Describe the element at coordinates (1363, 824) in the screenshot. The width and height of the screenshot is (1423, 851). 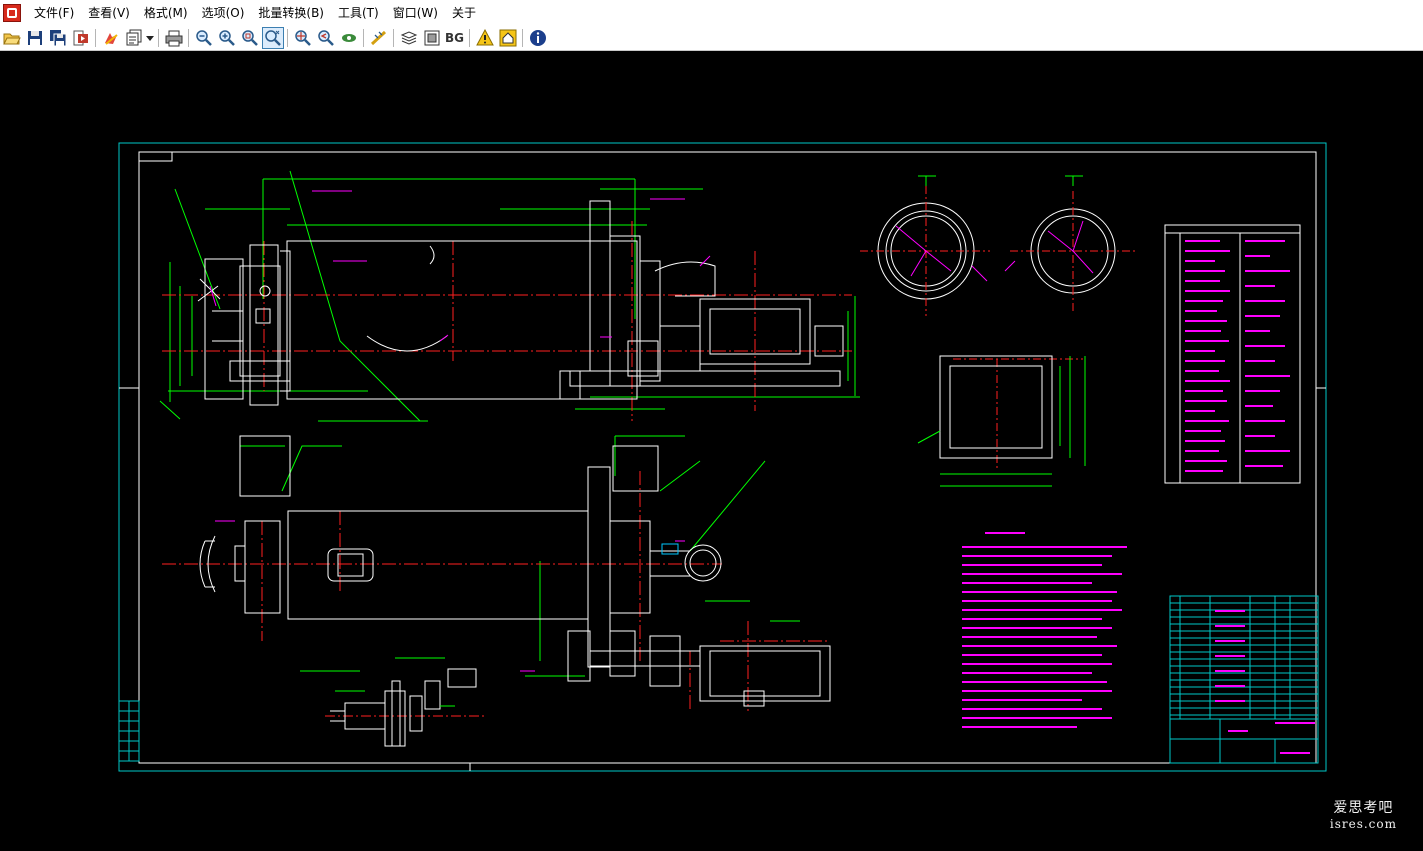
I see `watermark-line2: isres.com` at that location.